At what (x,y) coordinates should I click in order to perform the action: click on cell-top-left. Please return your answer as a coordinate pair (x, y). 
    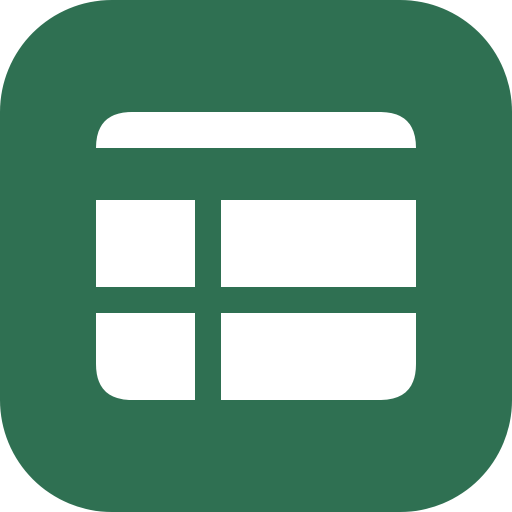
    Looking at the image, I should click on (145, 243).